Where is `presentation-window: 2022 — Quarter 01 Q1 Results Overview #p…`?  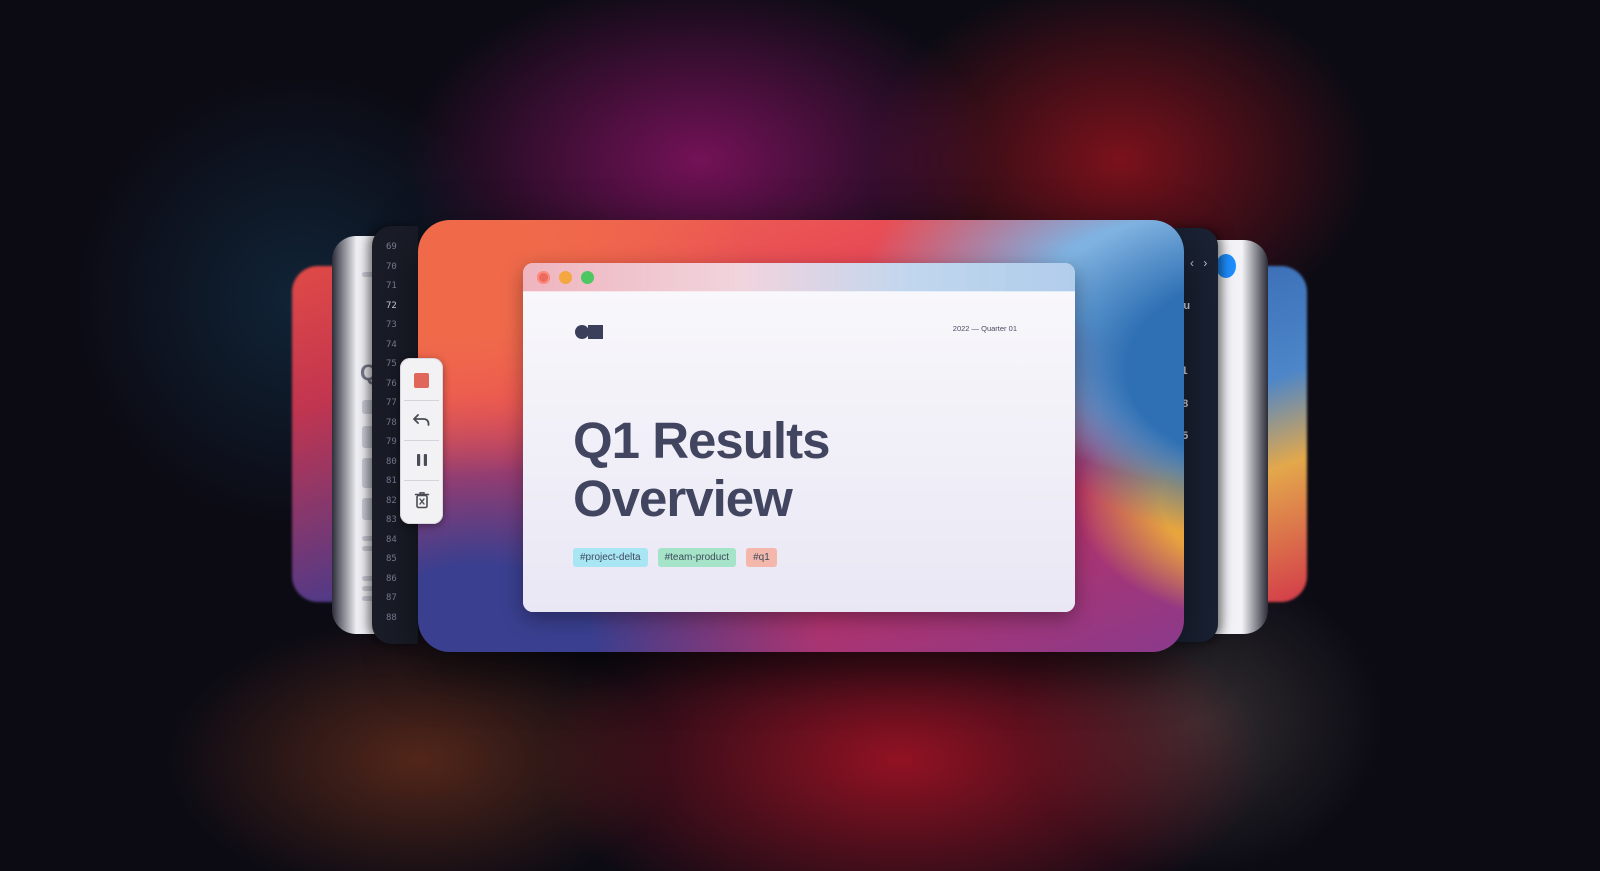 presentation-window: 2022 — Quarter 01 Q1 Results Overview #p… is located at coordinates (799, 437).